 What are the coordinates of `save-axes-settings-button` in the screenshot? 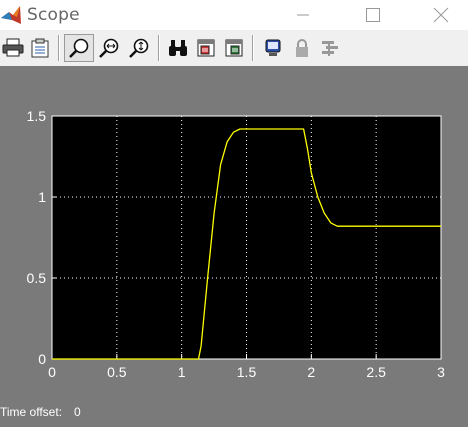 It's located at (206, 48).